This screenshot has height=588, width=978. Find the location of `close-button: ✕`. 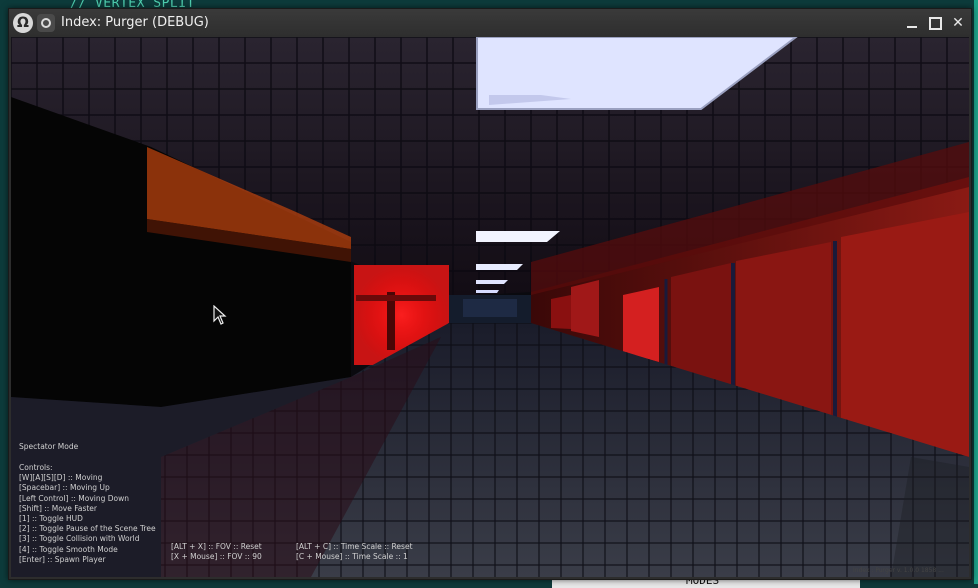

close-button: ✕ is located at coordinates (958, 23).